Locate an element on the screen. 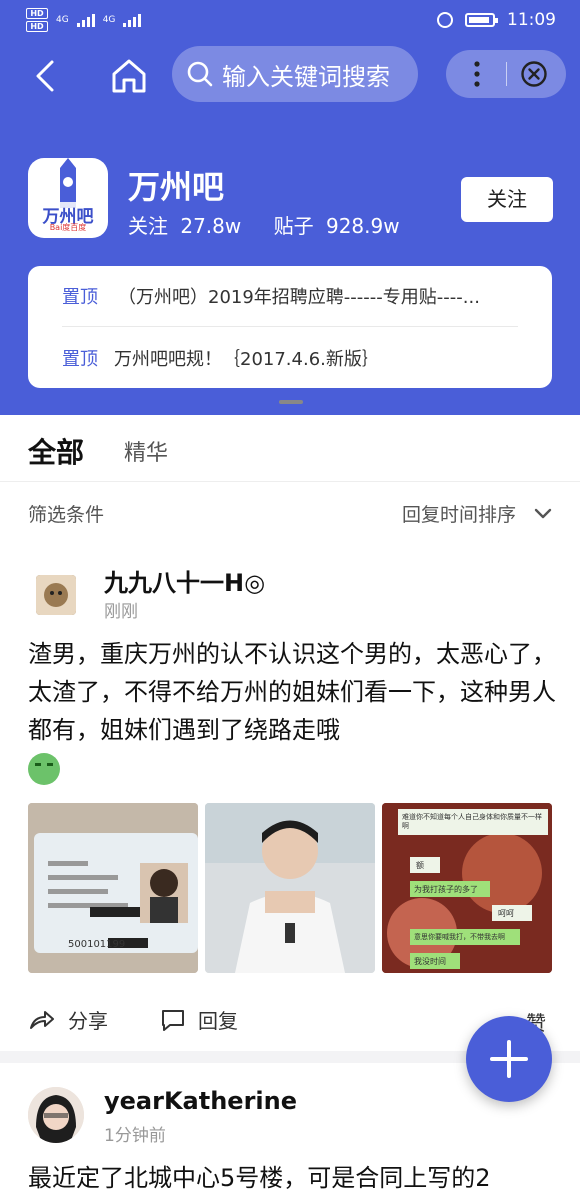  pinned-item: 置顶 万州吧吧规！｛2017.4.6.新版｝ is located at coordinates (290, 358).